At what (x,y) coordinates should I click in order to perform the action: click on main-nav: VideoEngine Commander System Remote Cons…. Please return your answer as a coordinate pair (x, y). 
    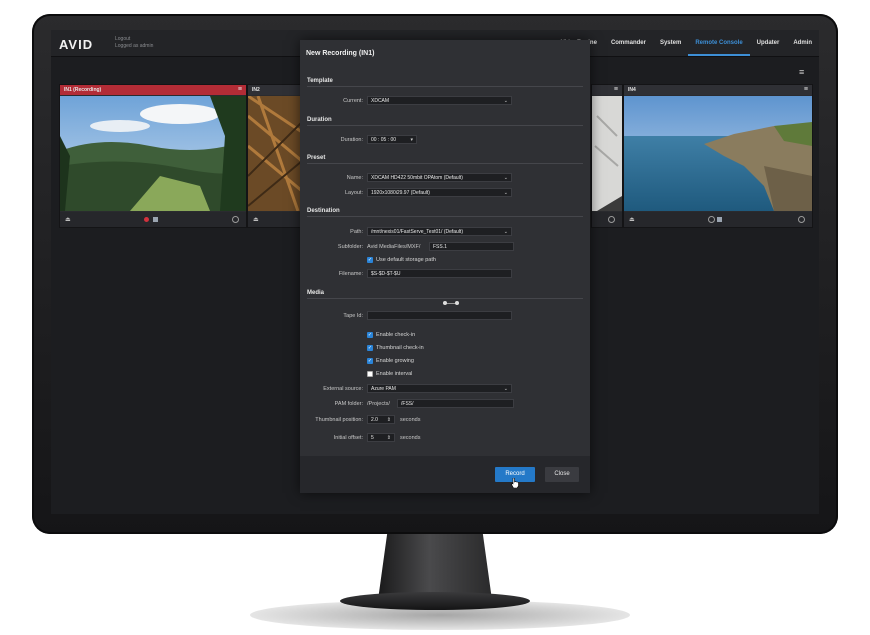
    Looking at the image, I should click on (686, 43).